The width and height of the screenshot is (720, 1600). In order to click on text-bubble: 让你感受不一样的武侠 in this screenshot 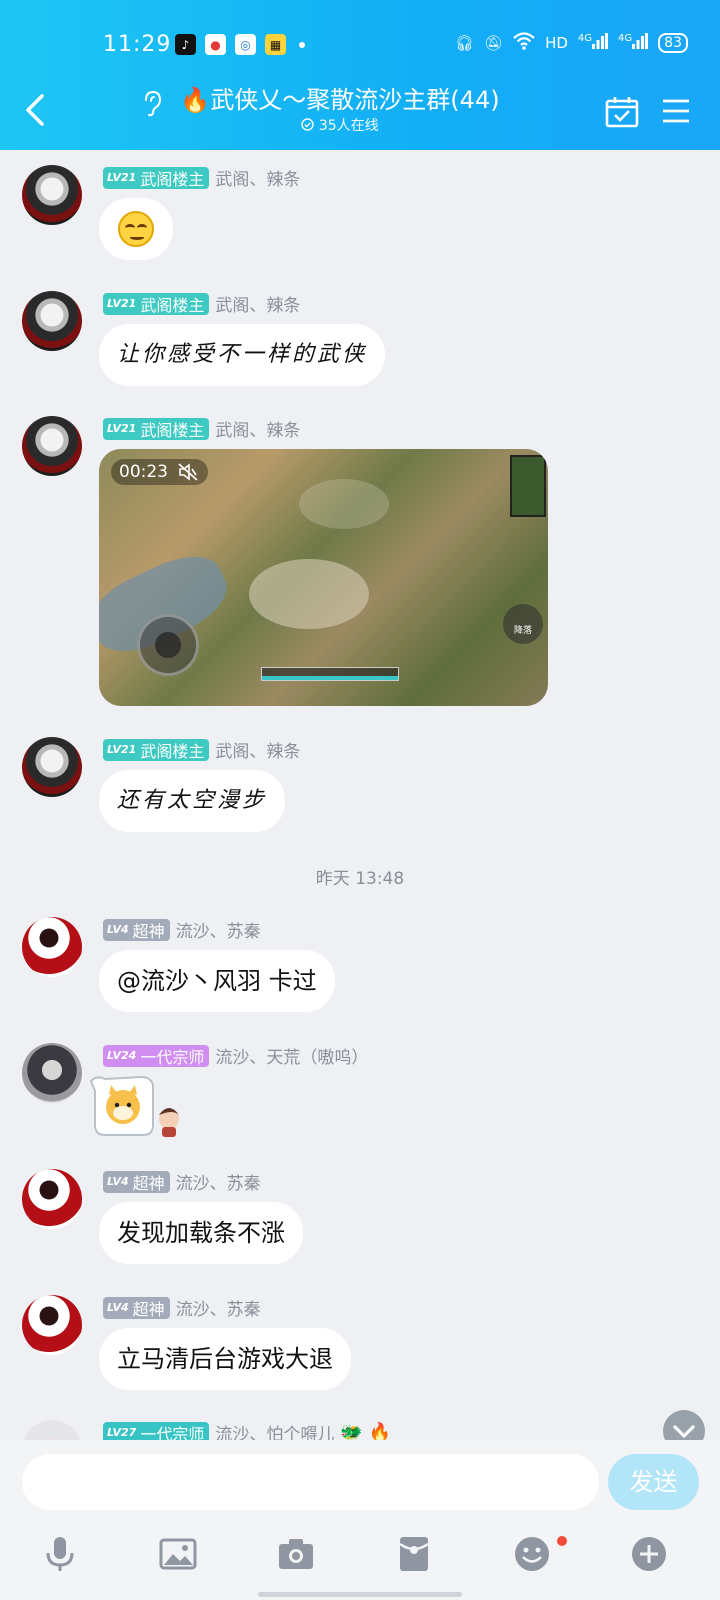, I will do `click(242, 355)`.